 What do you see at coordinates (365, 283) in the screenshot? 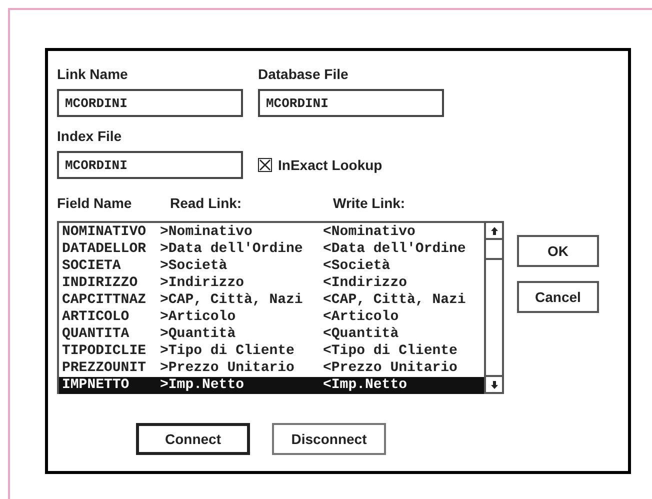
I see `write-link: <Indirizzo` at bounding box center [365, 283].